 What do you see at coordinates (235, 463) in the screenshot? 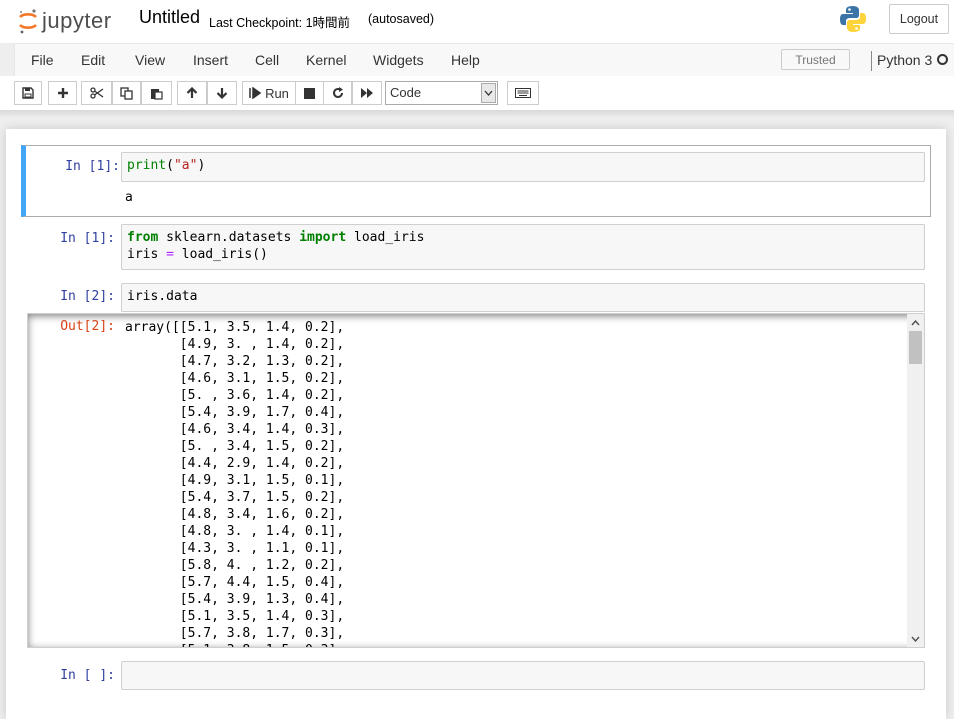
I see `output-line: [4.4, 2.9, 1.4, 0.2],` at bounding box center [235, 463].